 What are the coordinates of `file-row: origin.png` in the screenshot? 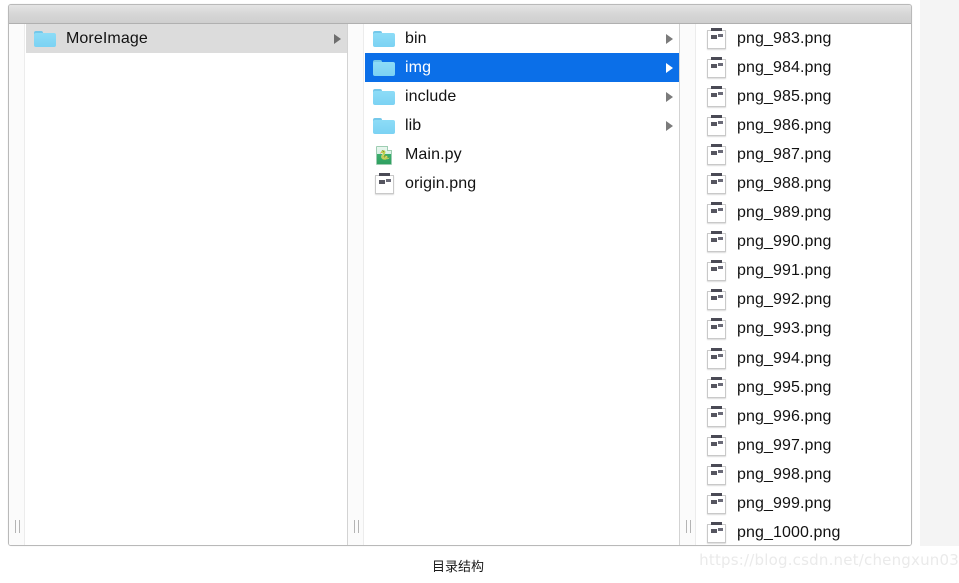 It's located at (522, 183).